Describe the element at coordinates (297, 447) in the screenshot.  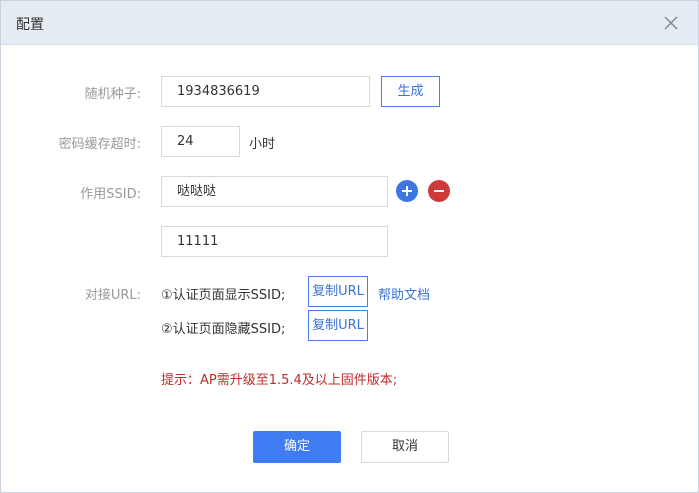
I see `confirm-button: 确定` at that location.